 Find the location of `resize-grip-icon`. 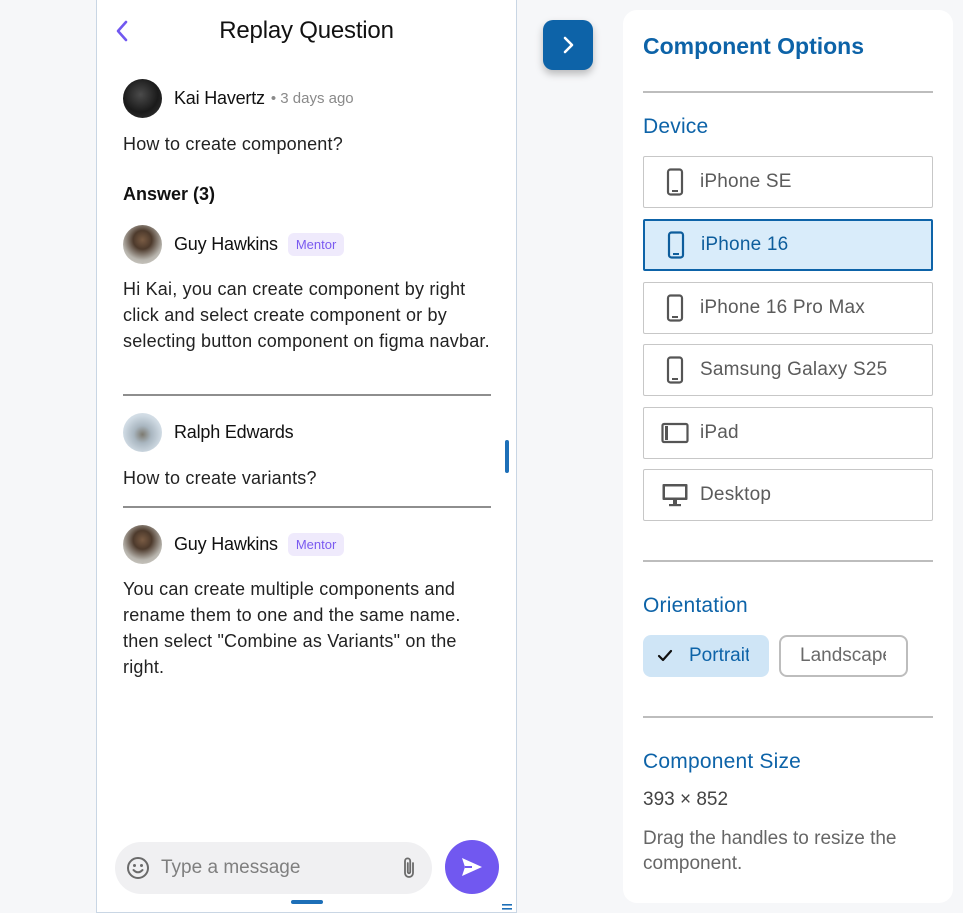

resize-grip-icon is located at coordinates (507, 907).